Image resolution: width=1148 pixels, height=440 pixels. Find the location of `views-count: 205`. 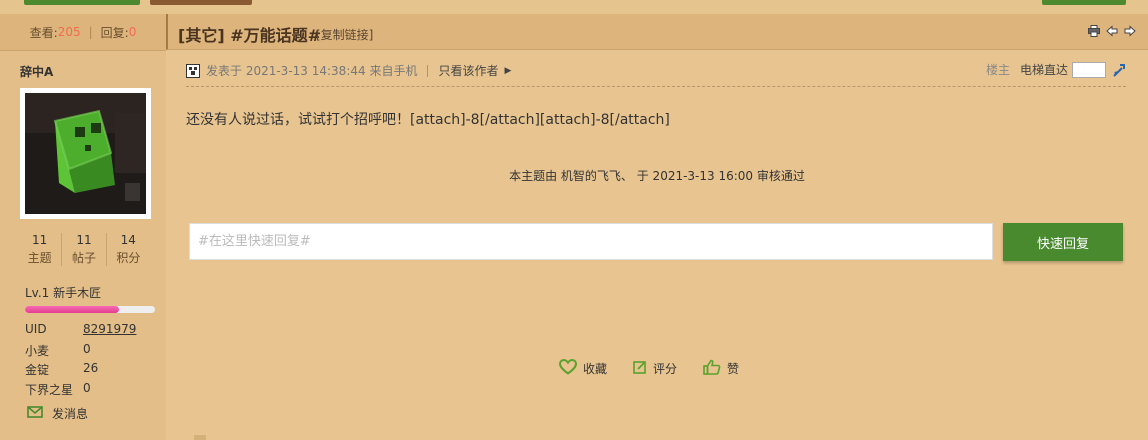

views-count: 205 is located at coordinates (69, 32).